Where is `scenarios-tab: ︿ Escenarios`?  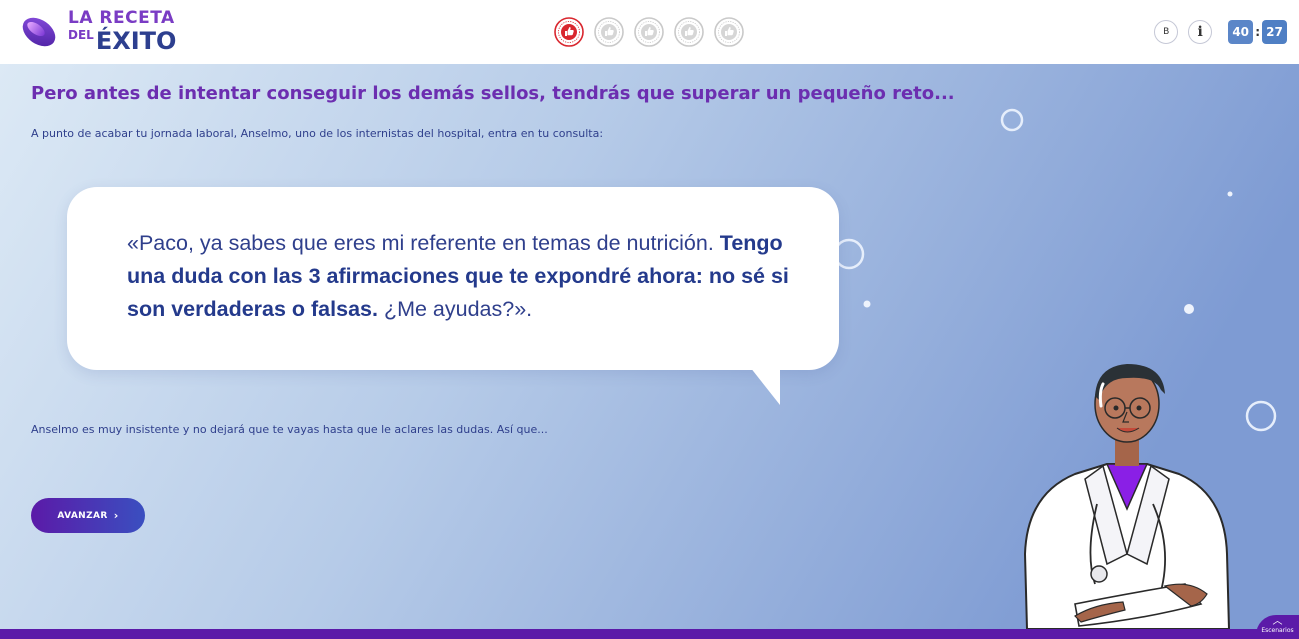 scenarios-tab: ︿ Escenarios is located at coordinates (1277, 627).